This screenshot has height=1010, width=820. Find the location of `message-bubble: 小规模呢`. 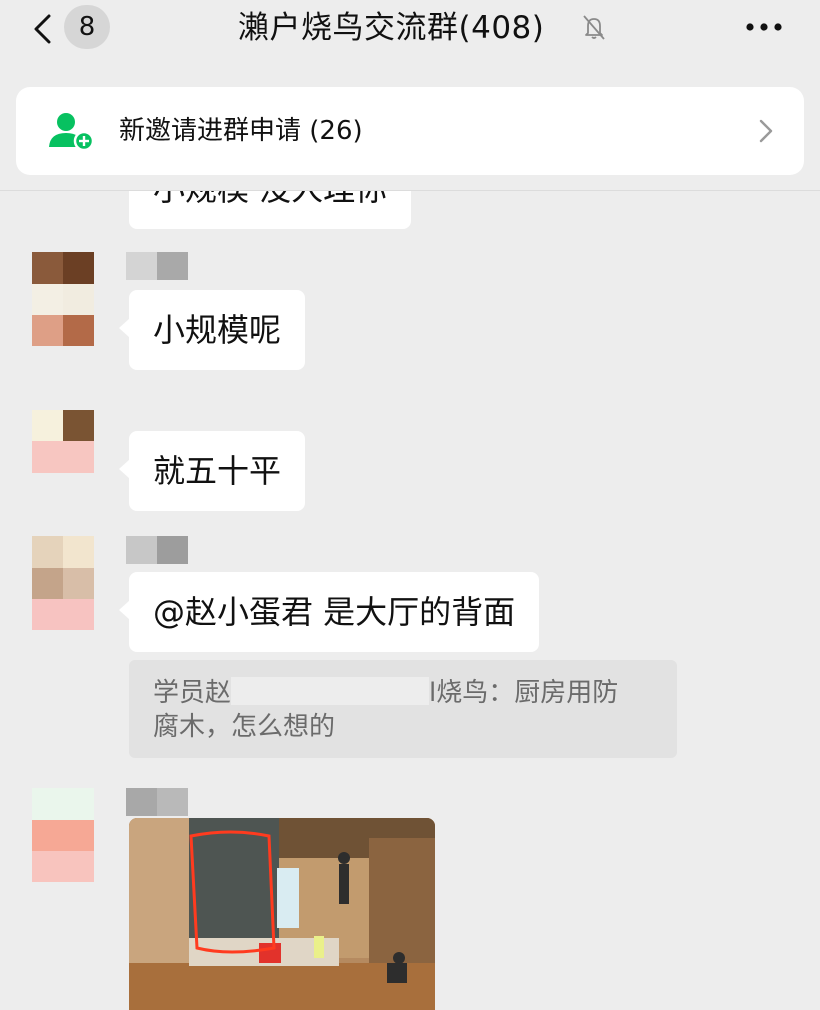

message-bubble: 小规模呢 is located at coordinates (212, 330).